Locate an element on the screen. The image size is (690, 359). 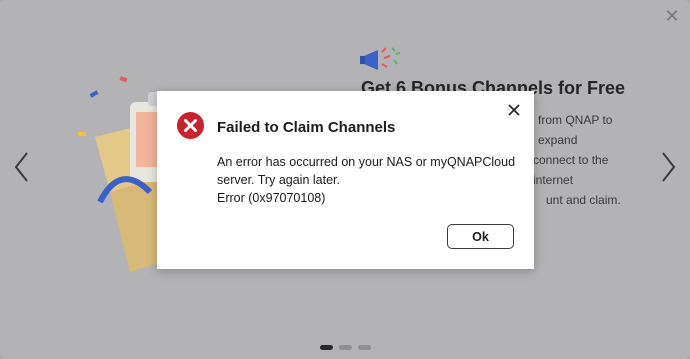
ok-button: Ok is located at coordinates (480, 236).